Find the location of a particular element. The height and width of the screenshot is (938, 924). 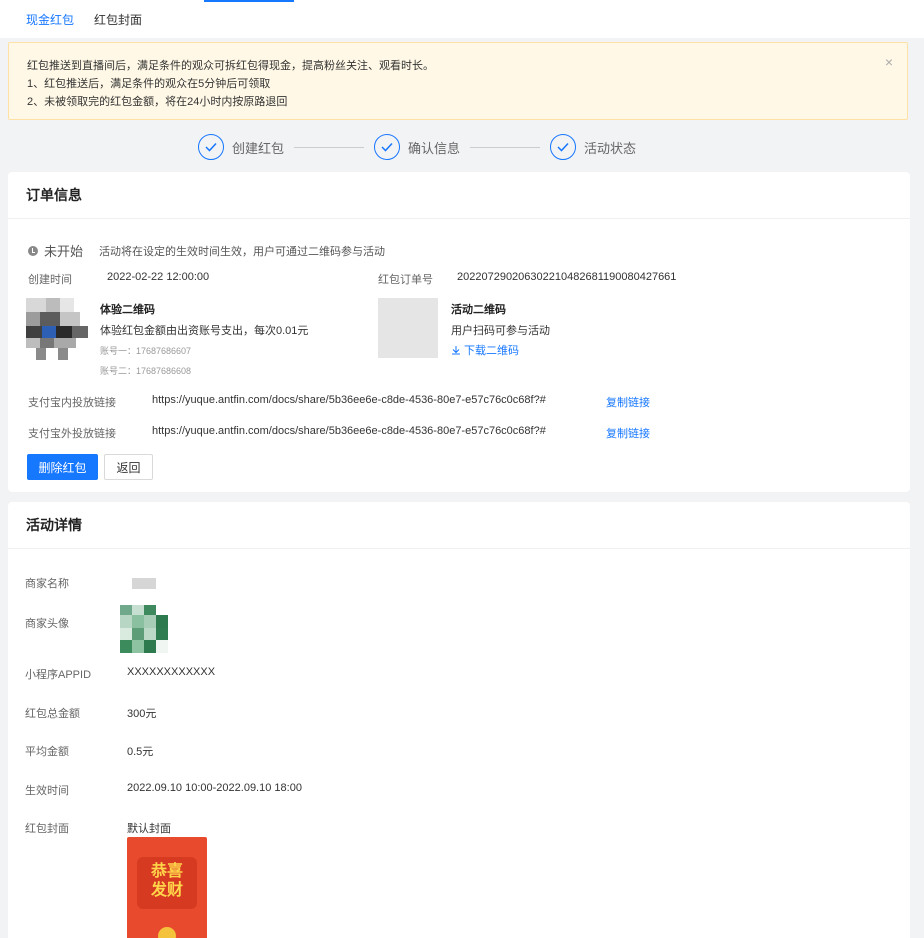

activity-qr-title: 活动二维码 is located at coordinates (478, 310).